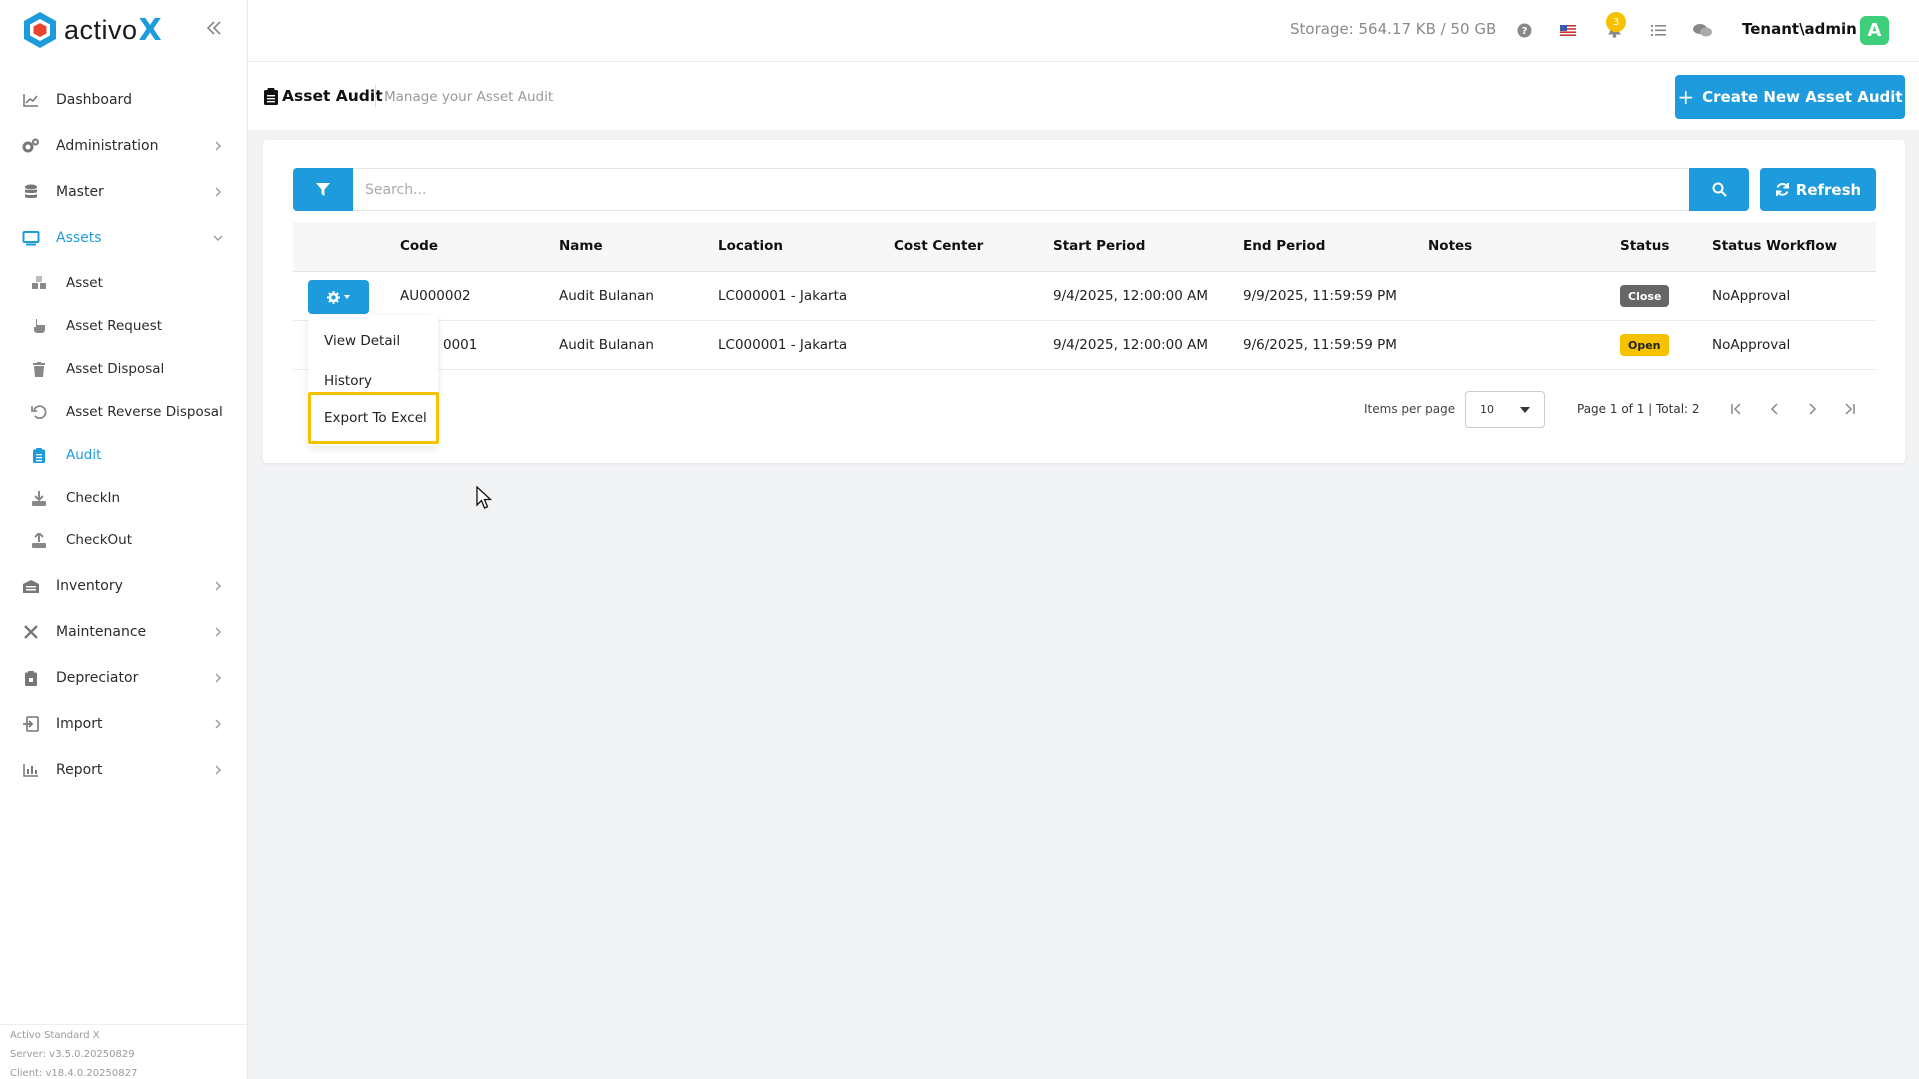 The width and height of the screenshot is (1919, 1079). I want to click on col-code: Code, so click(419, 246).